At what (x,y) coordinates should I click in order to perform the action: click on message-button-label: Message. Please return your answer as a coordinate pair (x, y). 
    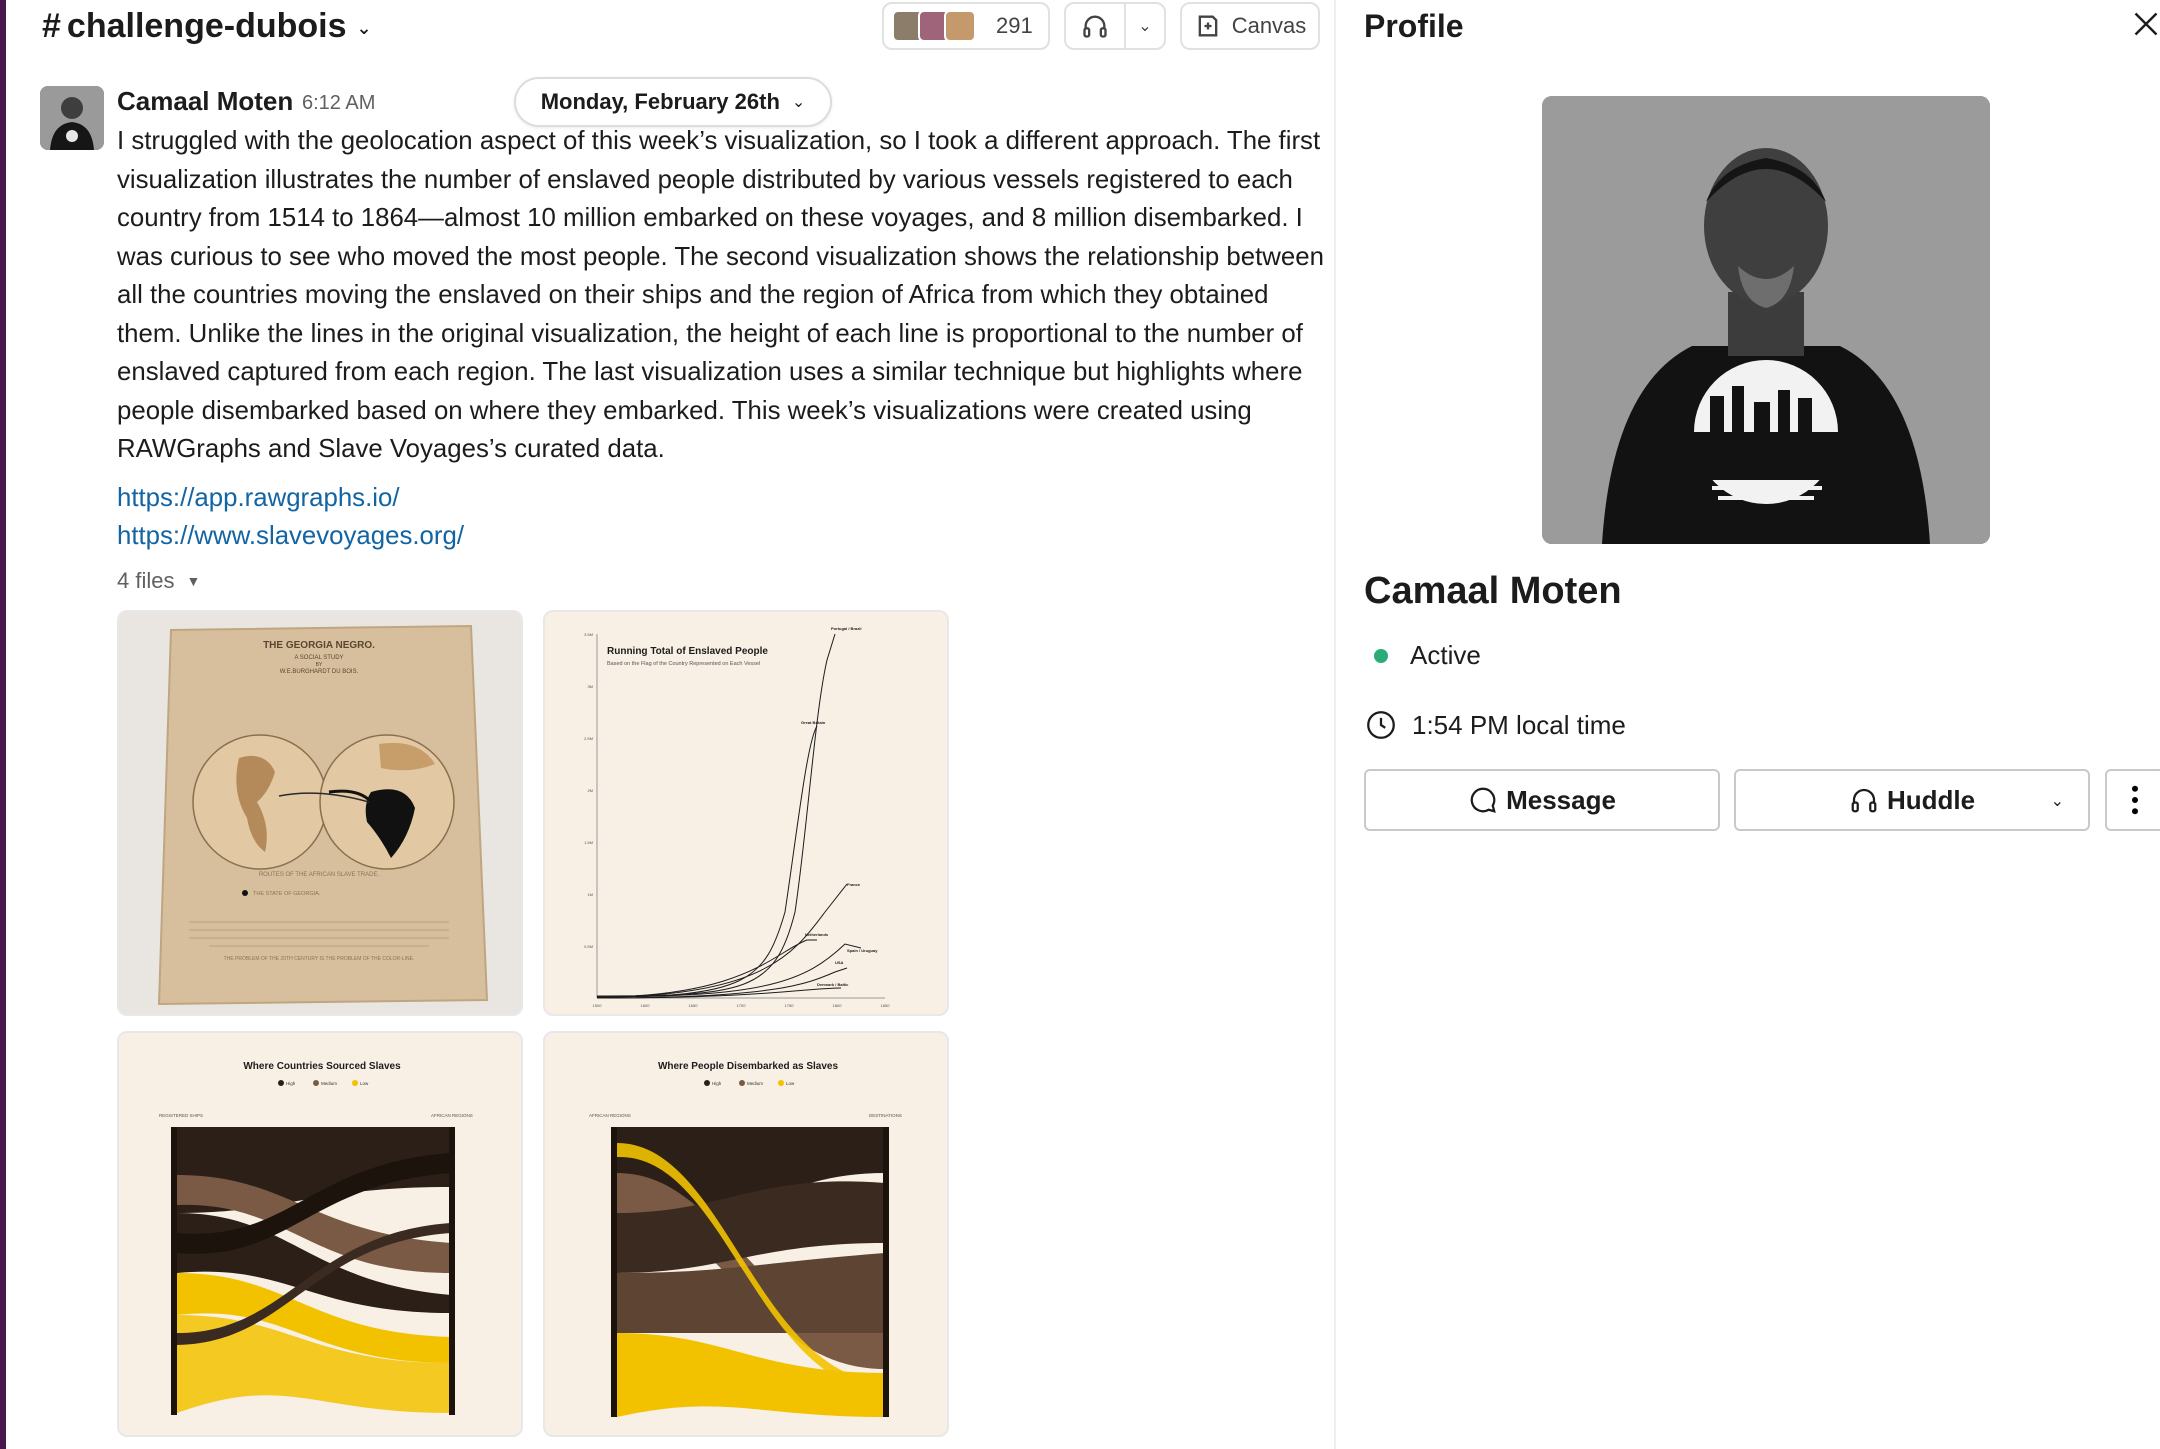
    Looking at the image, I should click on (1561, 799).